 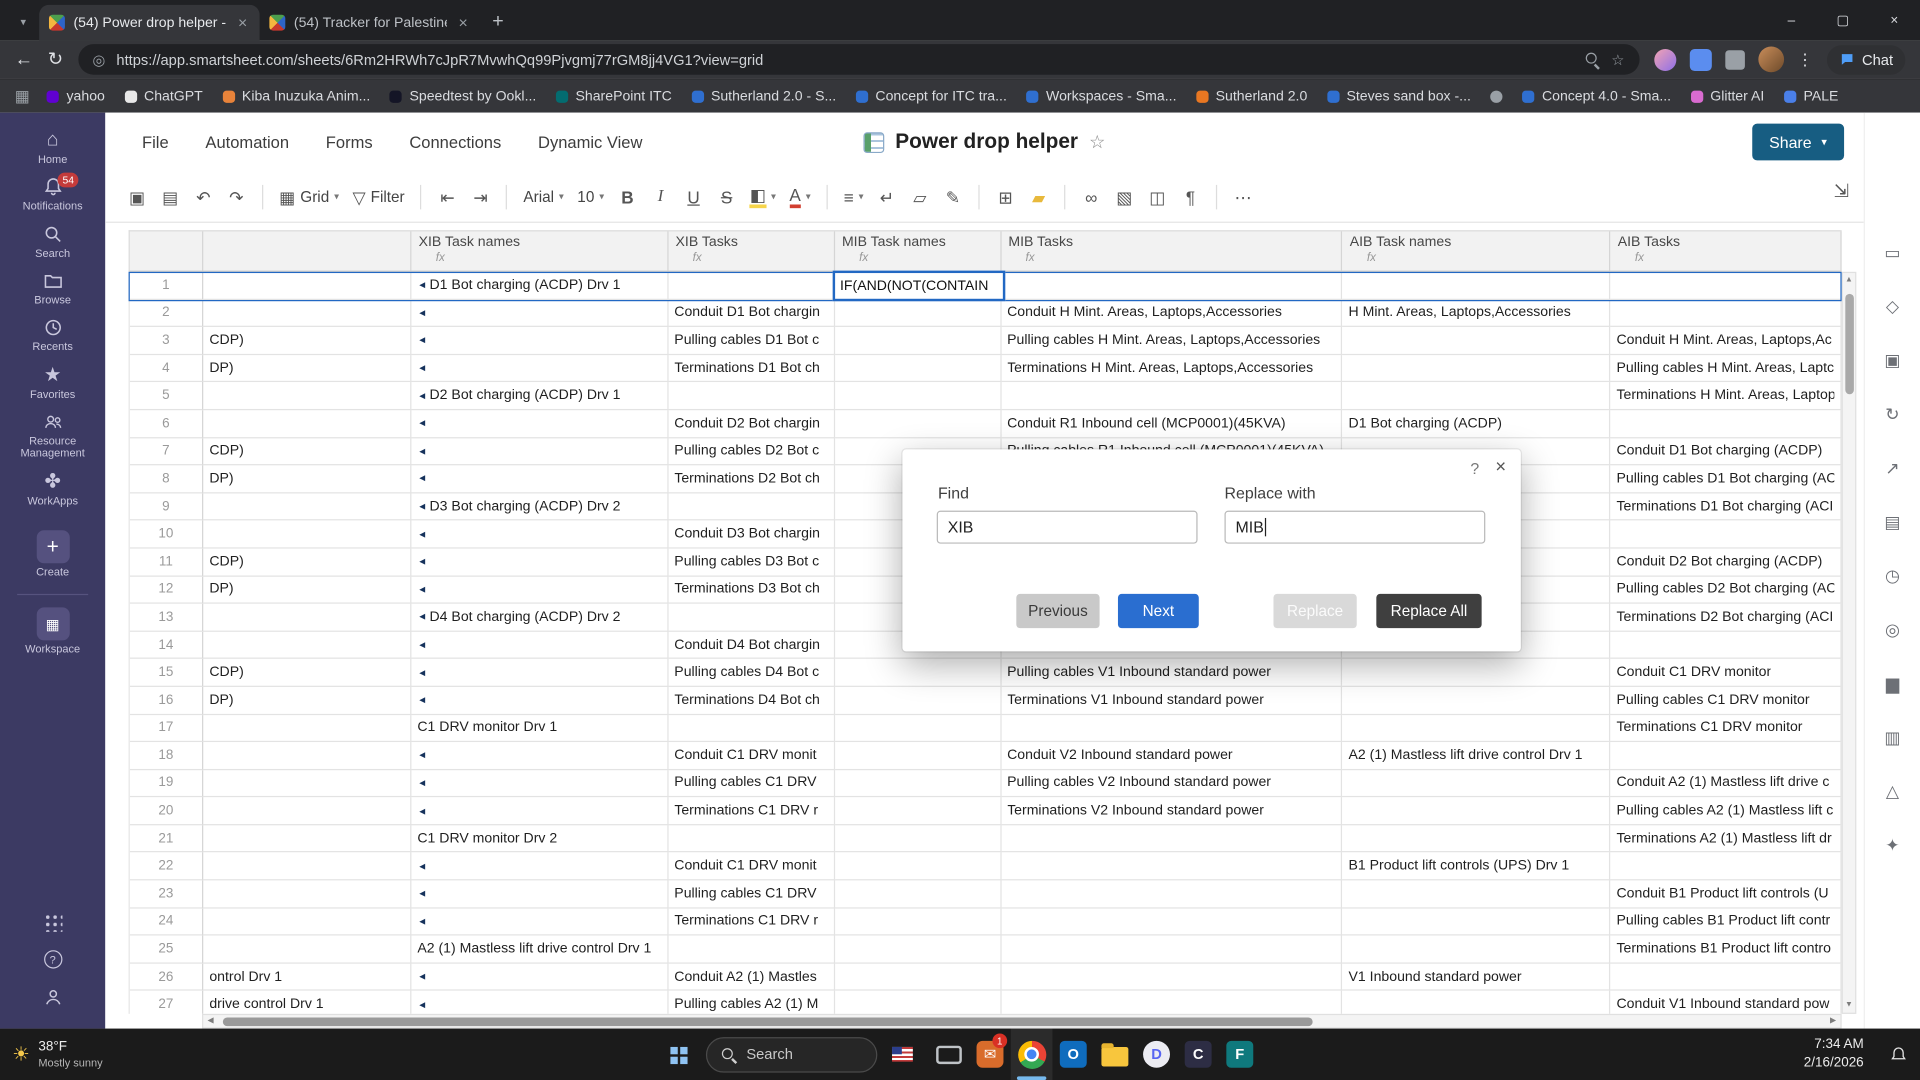 What do you see at coordinates (1866, 59) in the screenshot?
I see `chat-chip: Chat` at bounding box center [1866, 59].